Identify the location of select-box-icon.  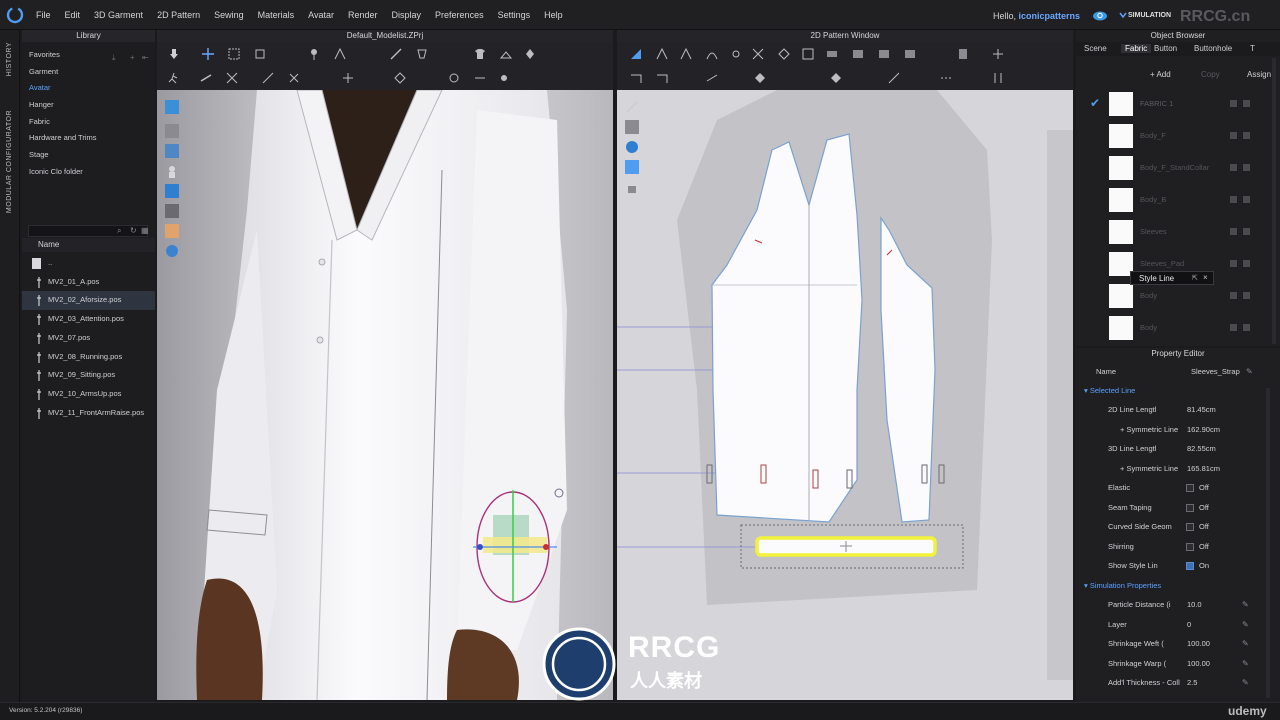
(234, 54).